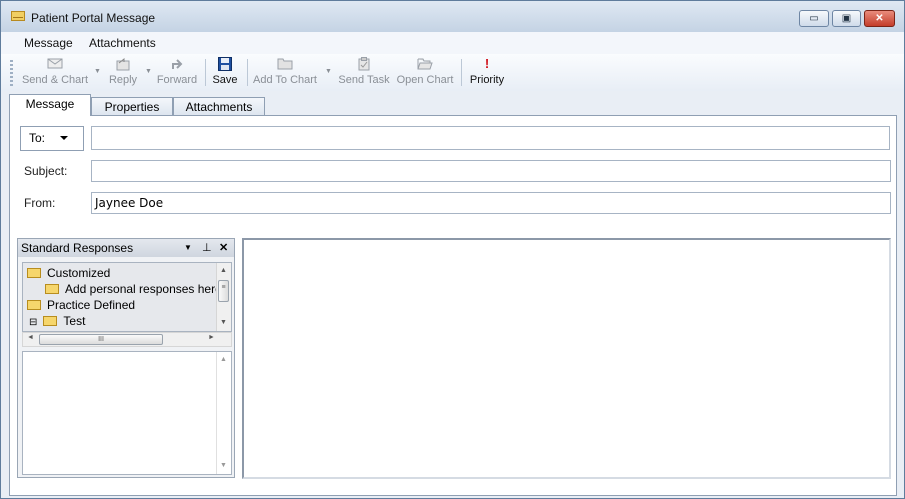 This screenshot has width=905, height=499. I want to click on subject-field, so click(491, 171).